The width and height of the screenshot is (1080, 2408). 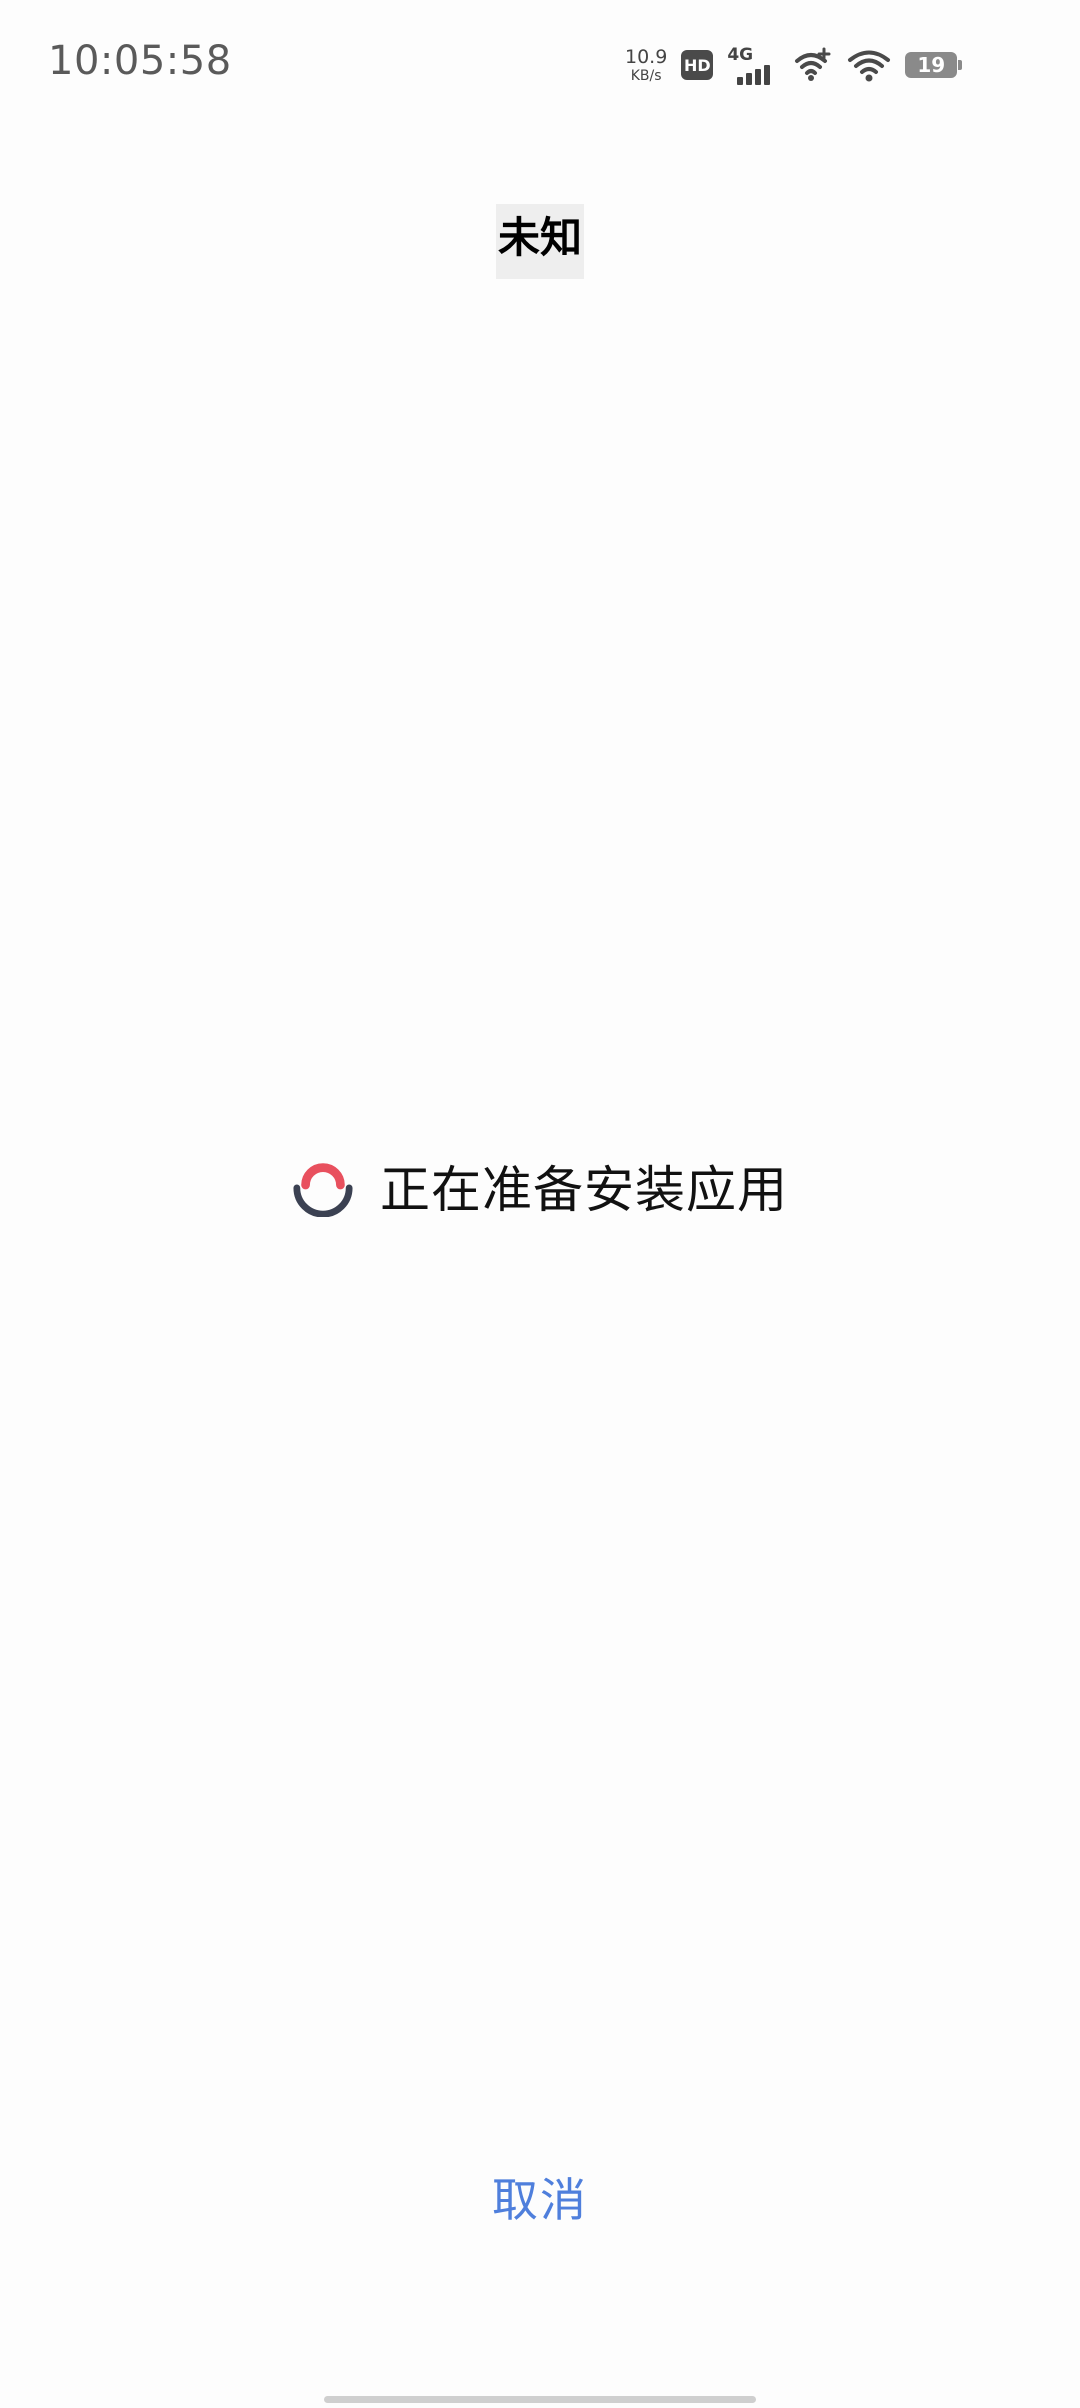 I want to click on wifi-icon, so click(x=869, y=66).